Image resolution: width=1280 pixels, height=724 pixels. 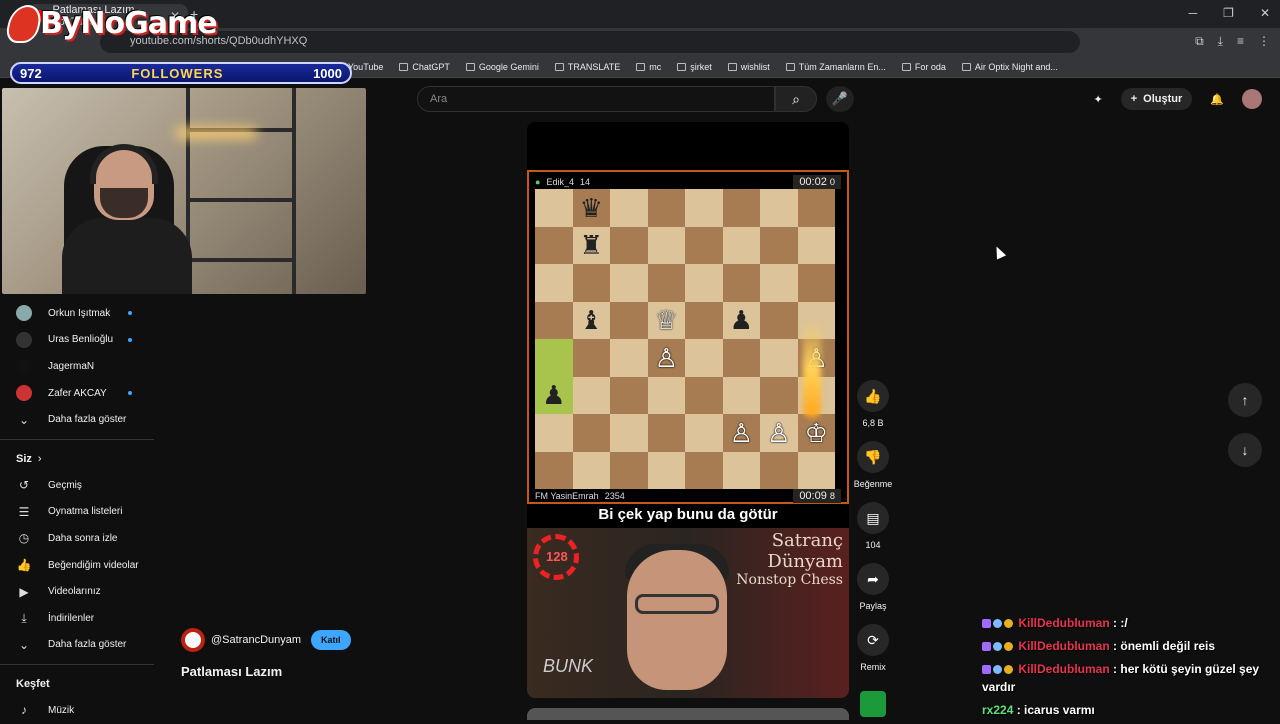 What do you see at coordinates (80, 645) in the screenshot?
I see `sidebar-item-show-more: ⌄ Daha fazla göster` at bounding box center [80, 645].